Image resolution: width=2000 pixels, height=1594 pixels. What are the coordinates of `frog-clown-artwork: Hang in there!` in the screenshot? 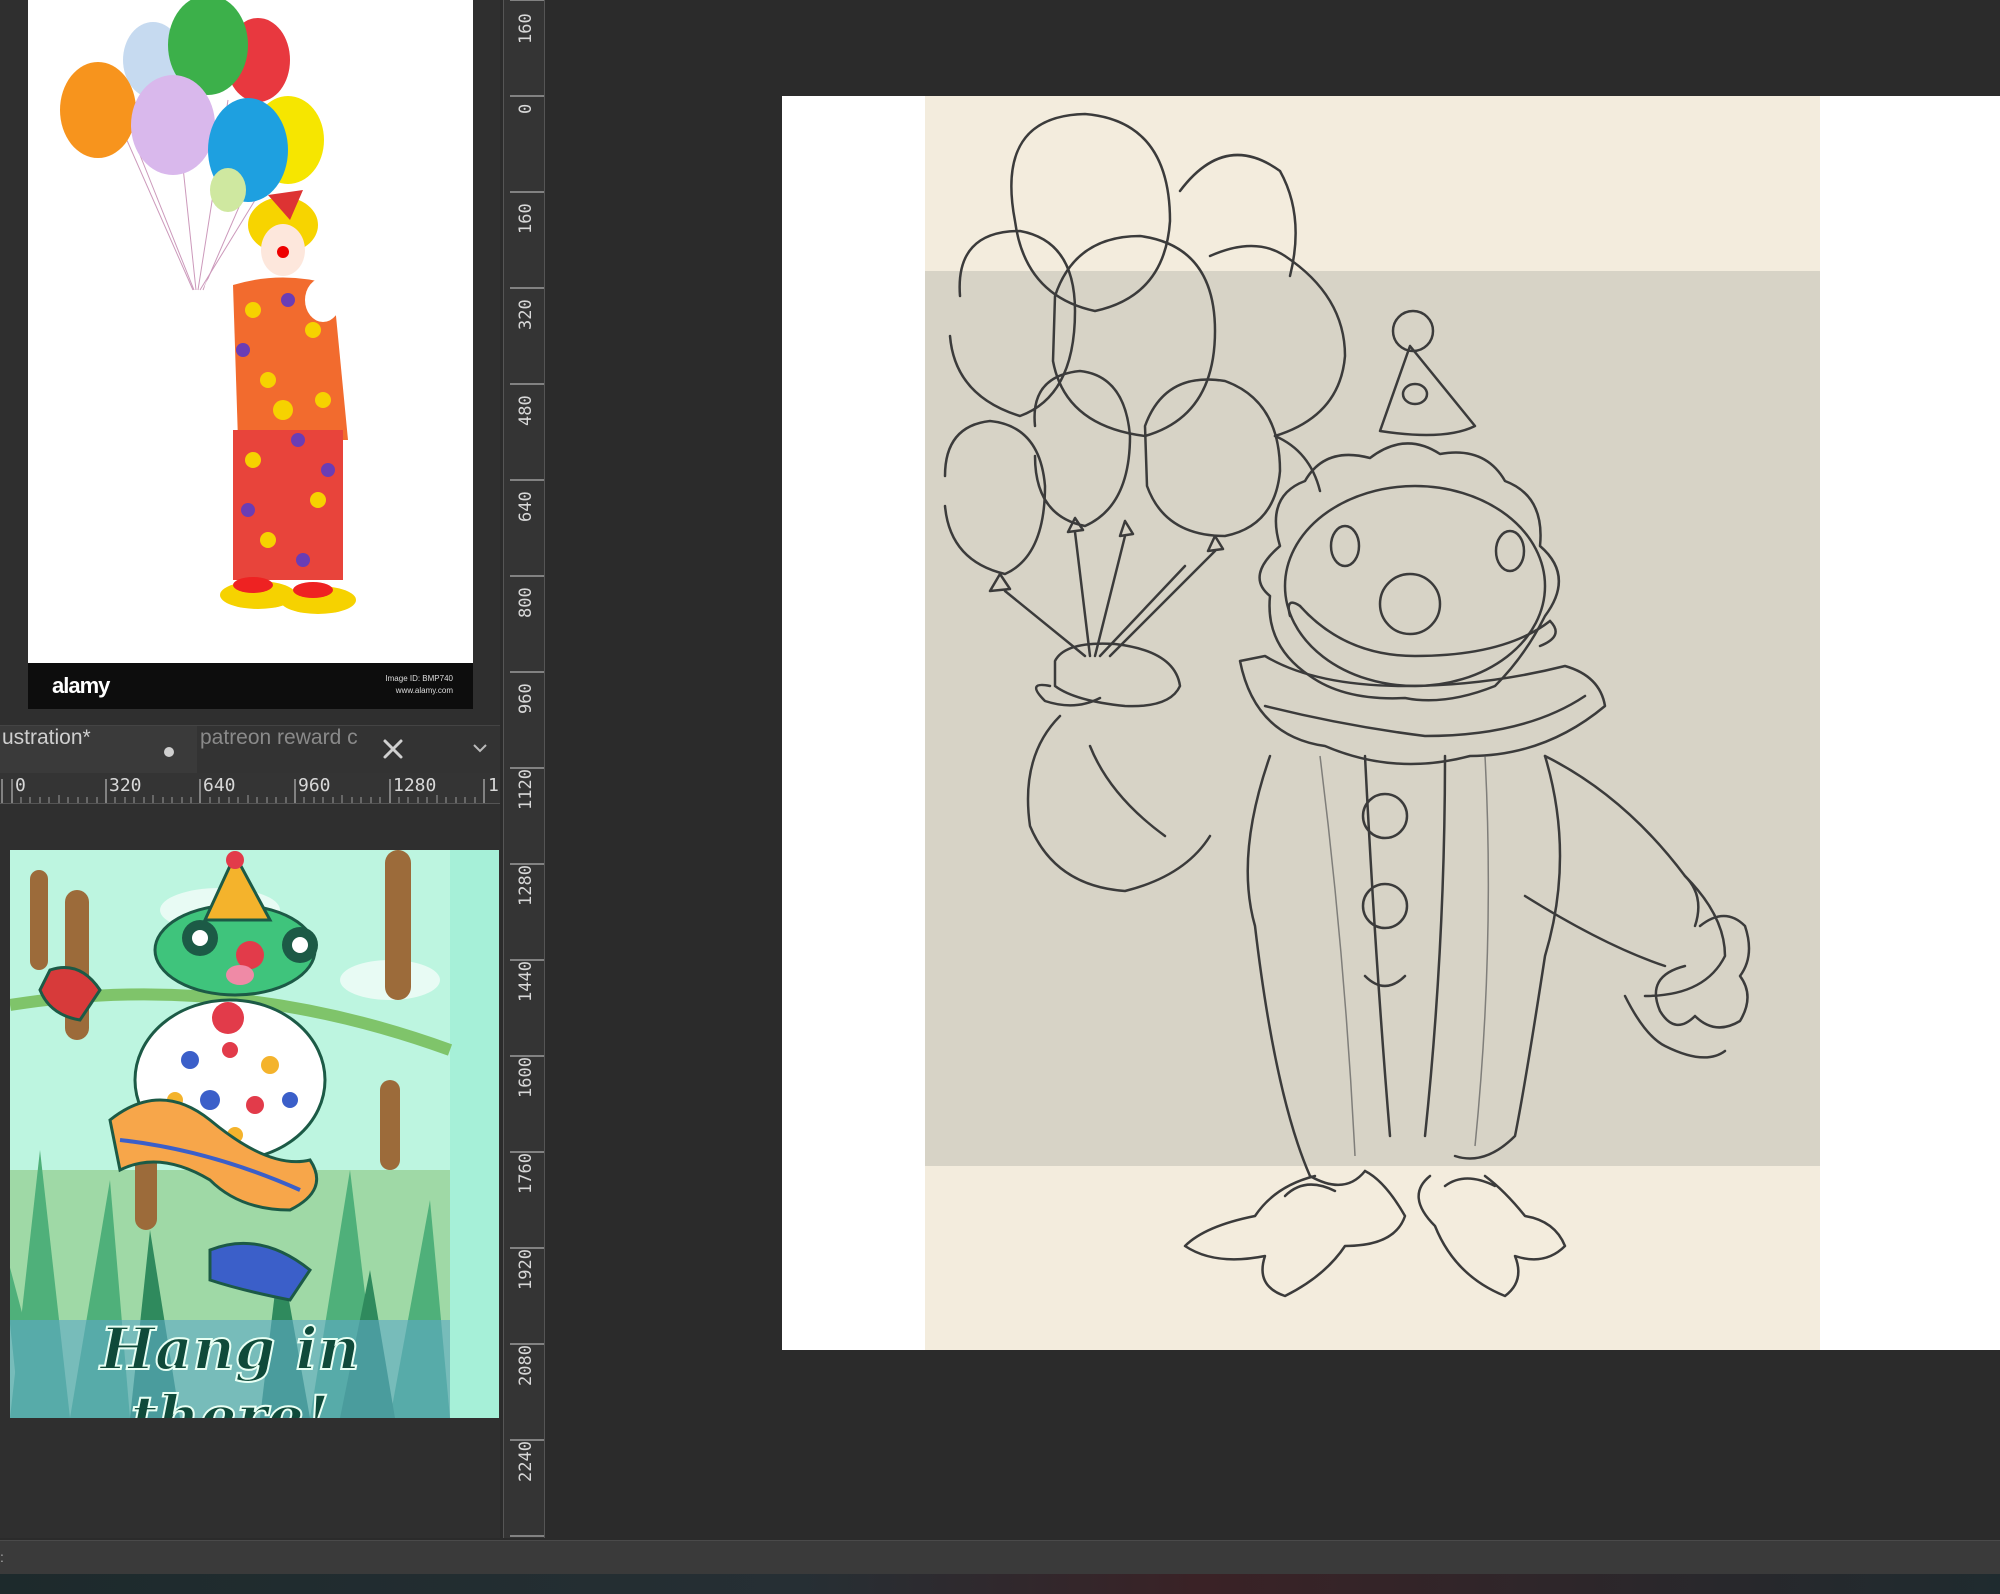 It's located at (254, 1134).